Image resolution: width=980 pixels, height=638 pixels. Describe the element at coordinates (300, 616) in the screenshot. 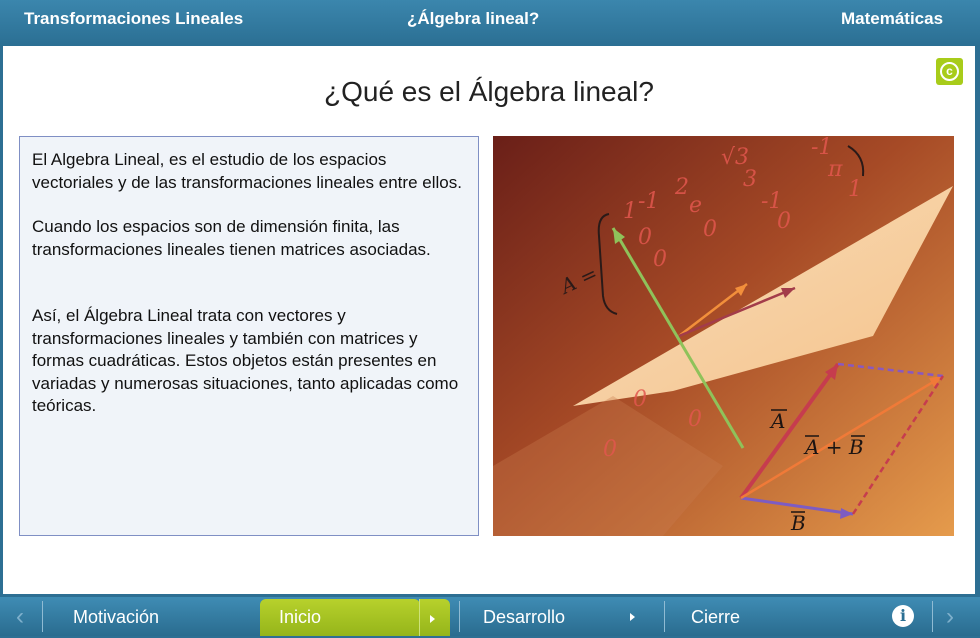

I see `nav-inicio: Inicio` at that location.